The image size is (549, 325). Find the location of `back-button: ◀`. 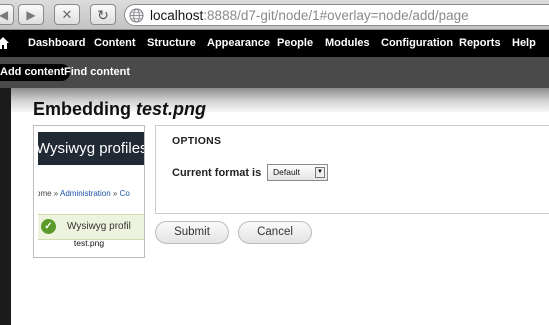

back-button: ◀ is located at coordinates (7, 14).